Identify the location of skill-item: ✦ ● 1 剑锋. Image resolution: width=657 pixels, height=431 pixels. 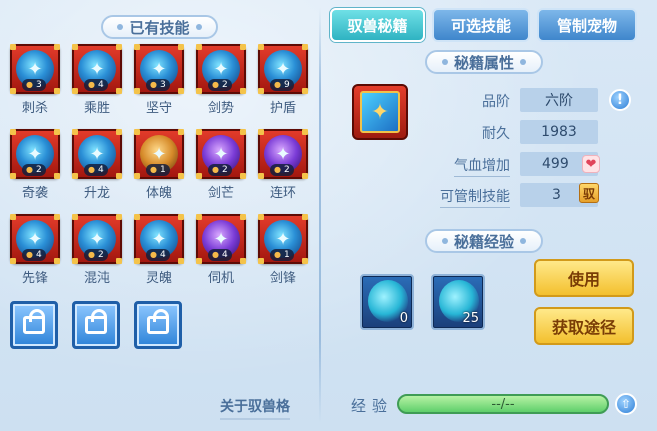
(283, 250).